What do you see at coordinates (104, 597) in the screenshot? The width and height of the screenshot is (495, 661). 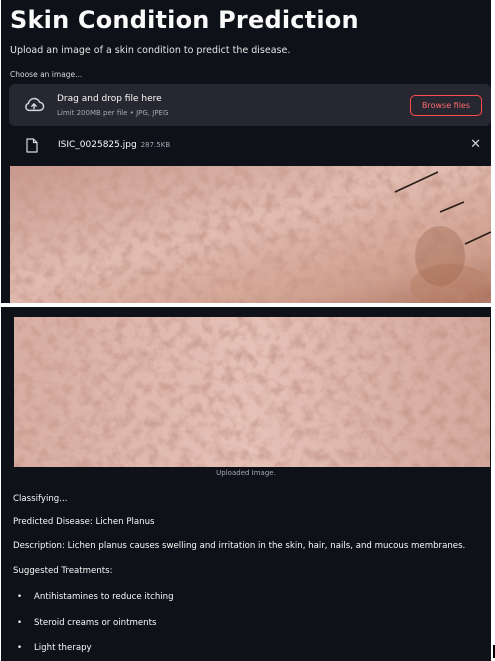 I see `treatment-text: Antihistamines to reduce itching` at bounding box center [104, 597].